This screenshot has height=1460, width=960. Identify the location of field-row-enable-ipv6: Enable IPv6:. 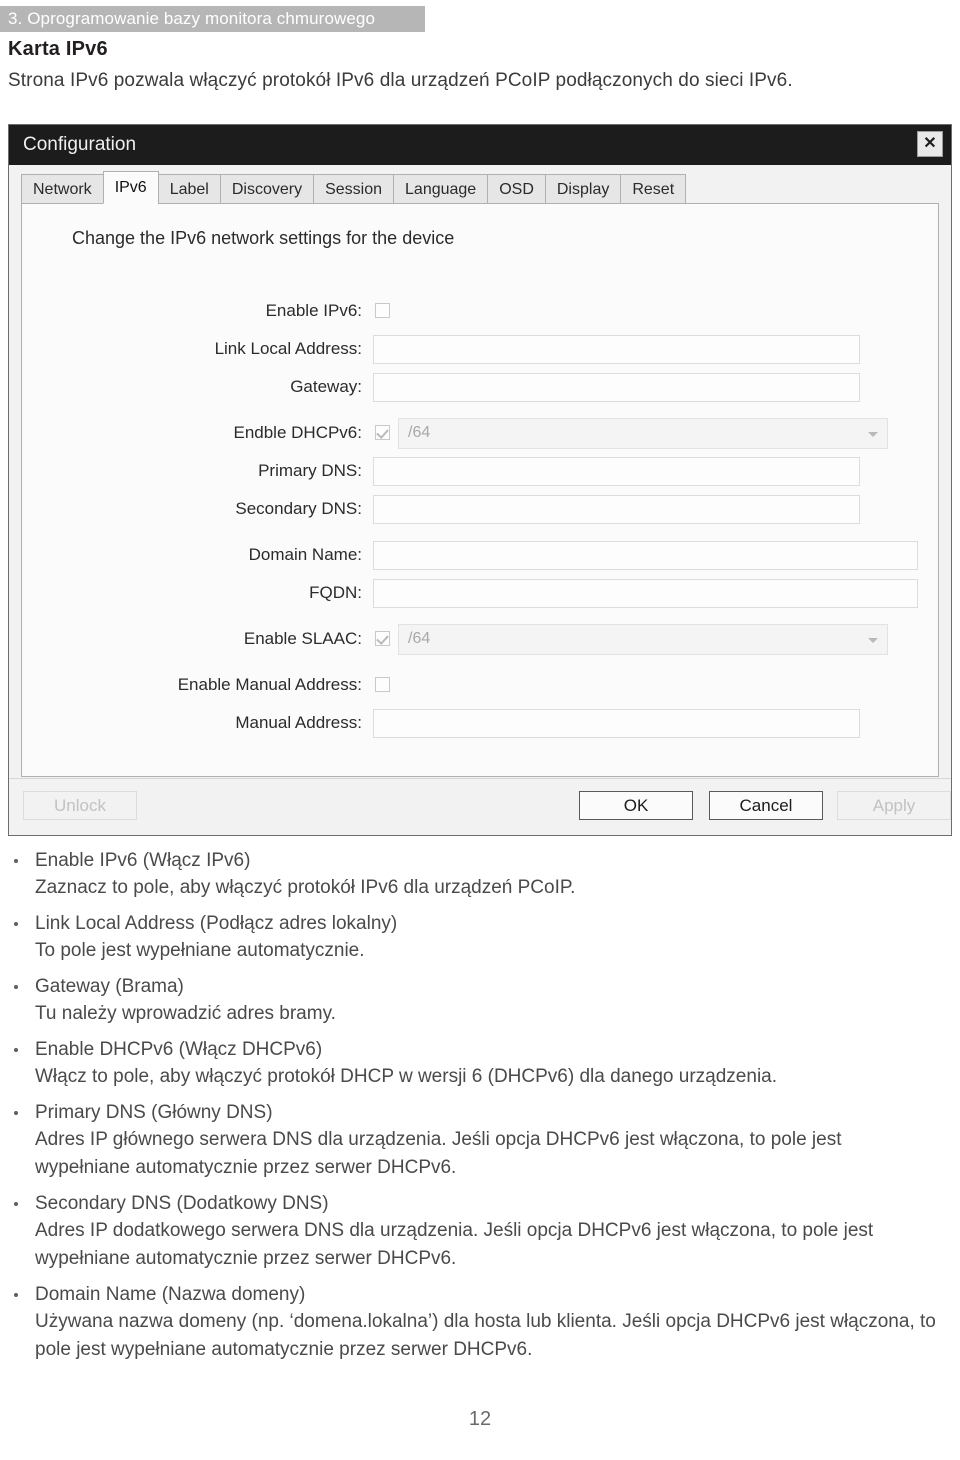
(480, 315).